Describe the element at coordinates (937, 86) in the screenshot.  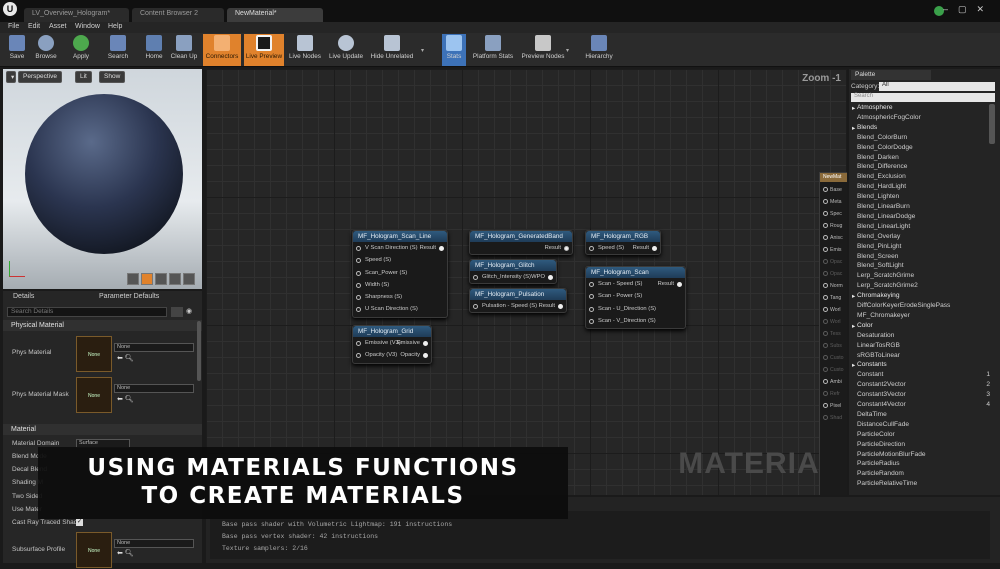
I see `category-select: All` at that location.